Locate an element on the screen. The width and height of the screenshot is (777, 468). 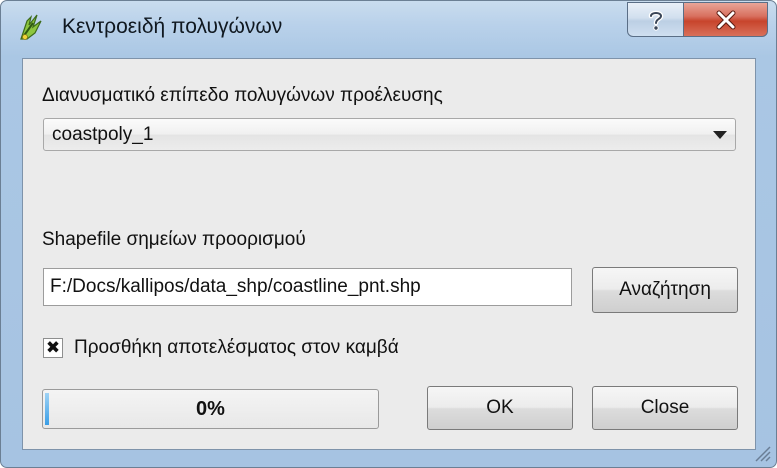
window-close-button is located at coordinates (725, 19).